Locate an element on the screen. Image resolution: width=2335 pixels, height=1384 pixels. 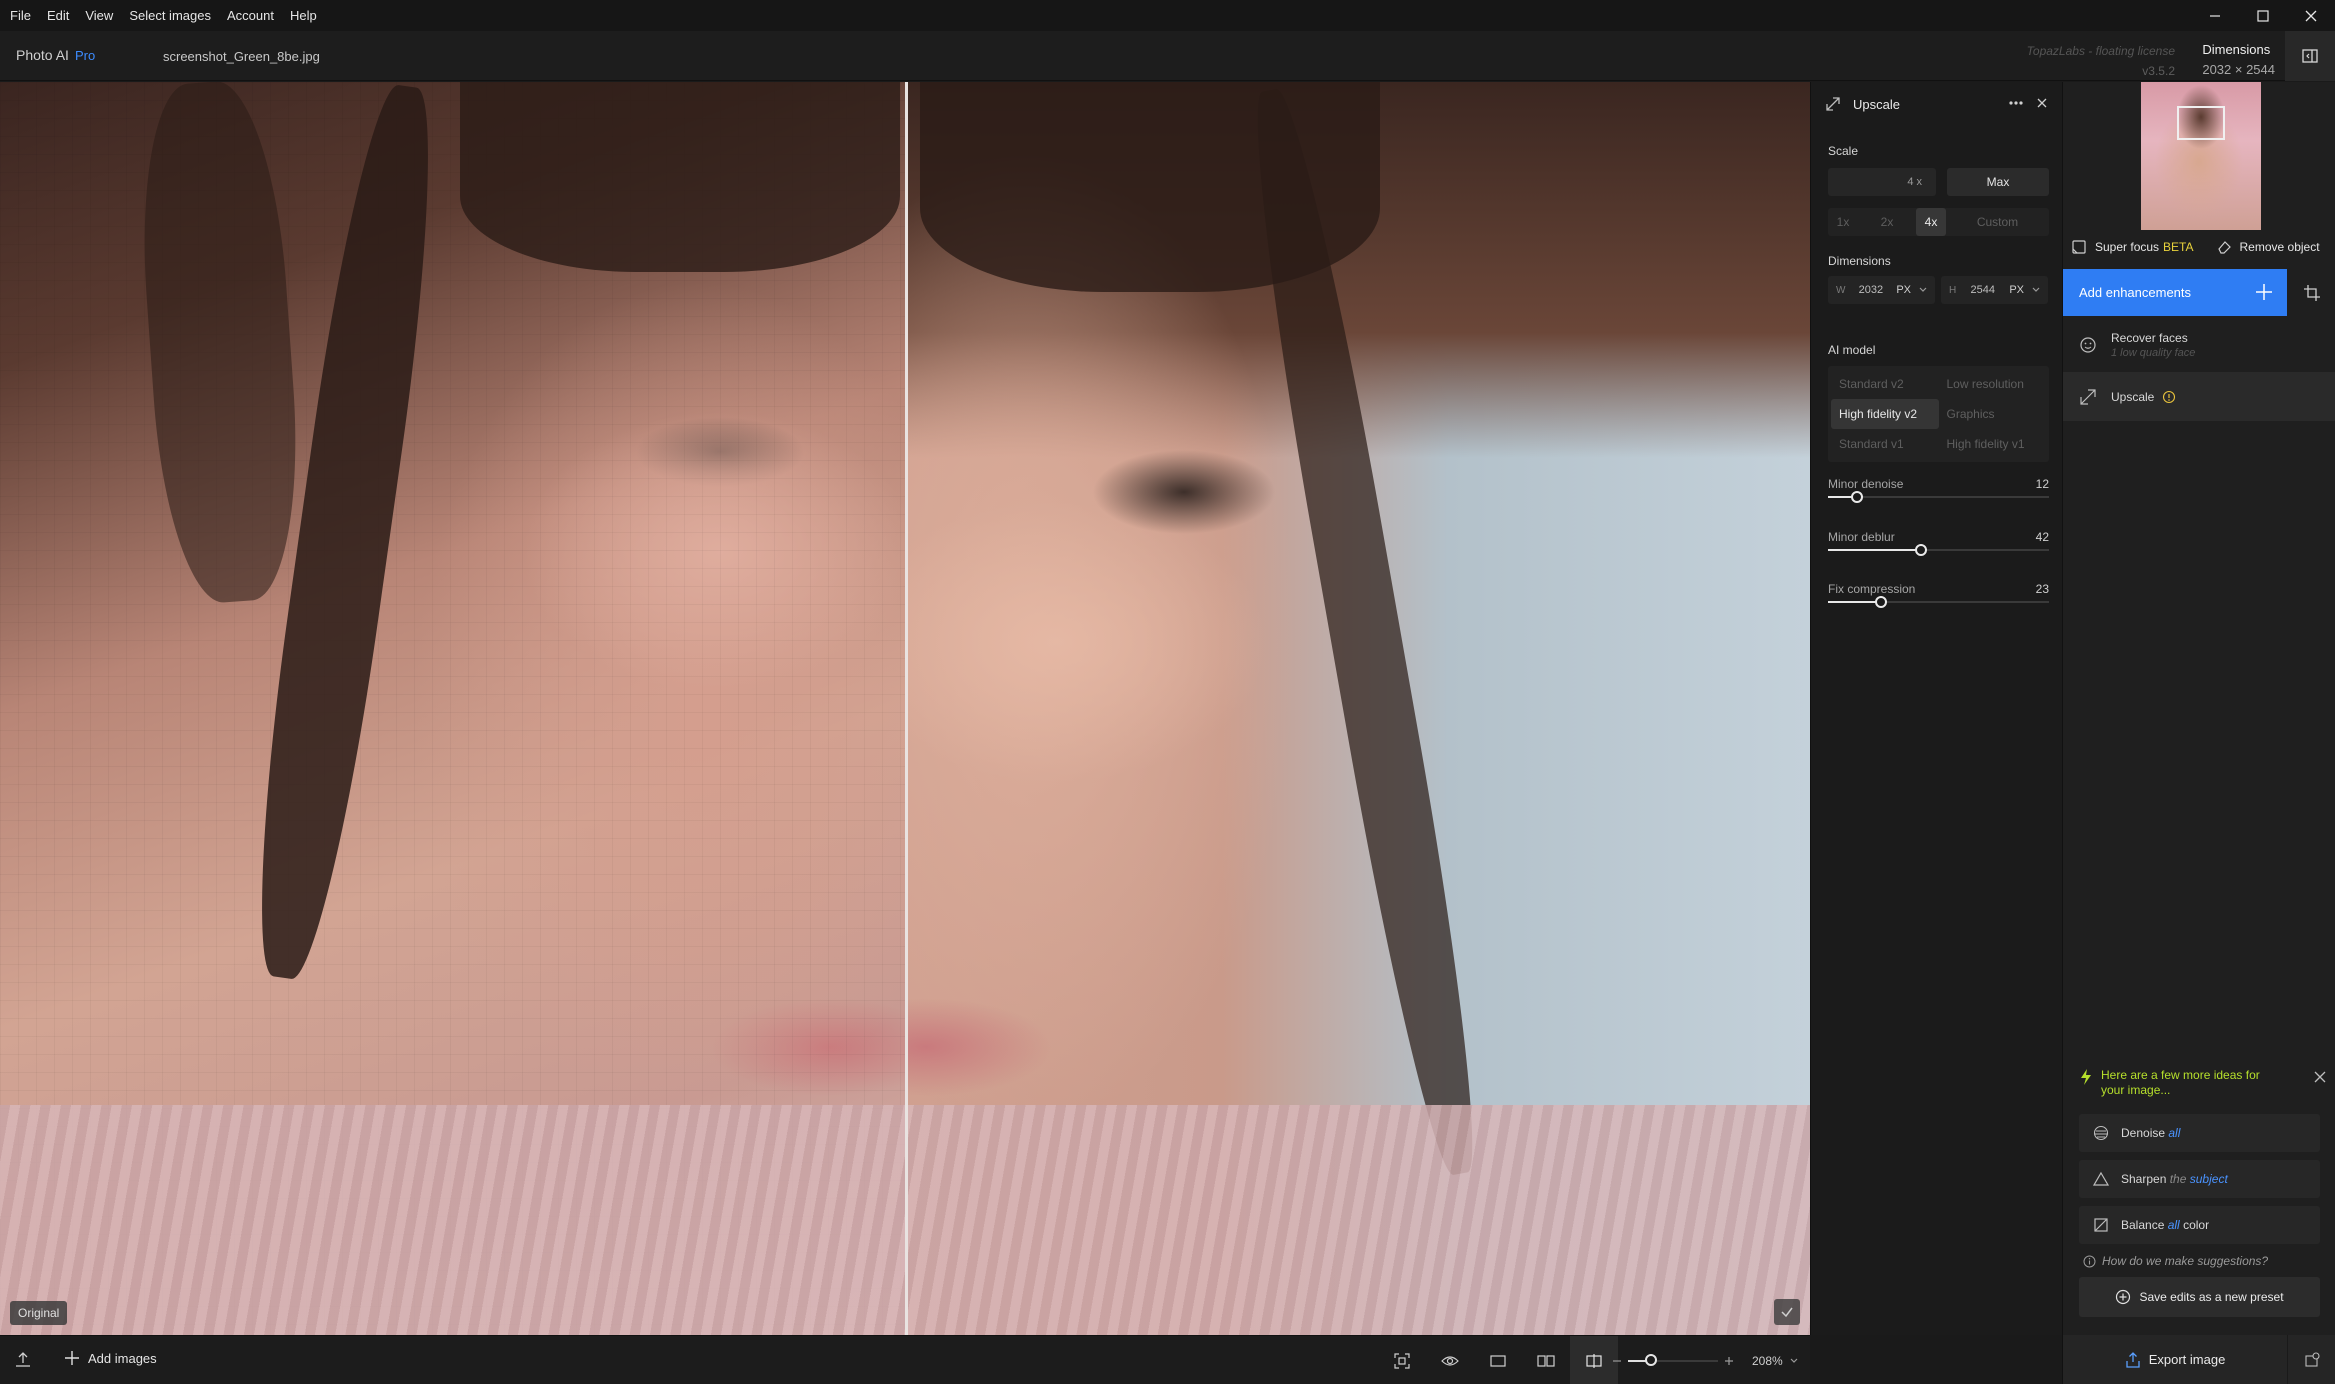
dimensions-value: 2032 × 2544 is located at coordinates (2238, 69).